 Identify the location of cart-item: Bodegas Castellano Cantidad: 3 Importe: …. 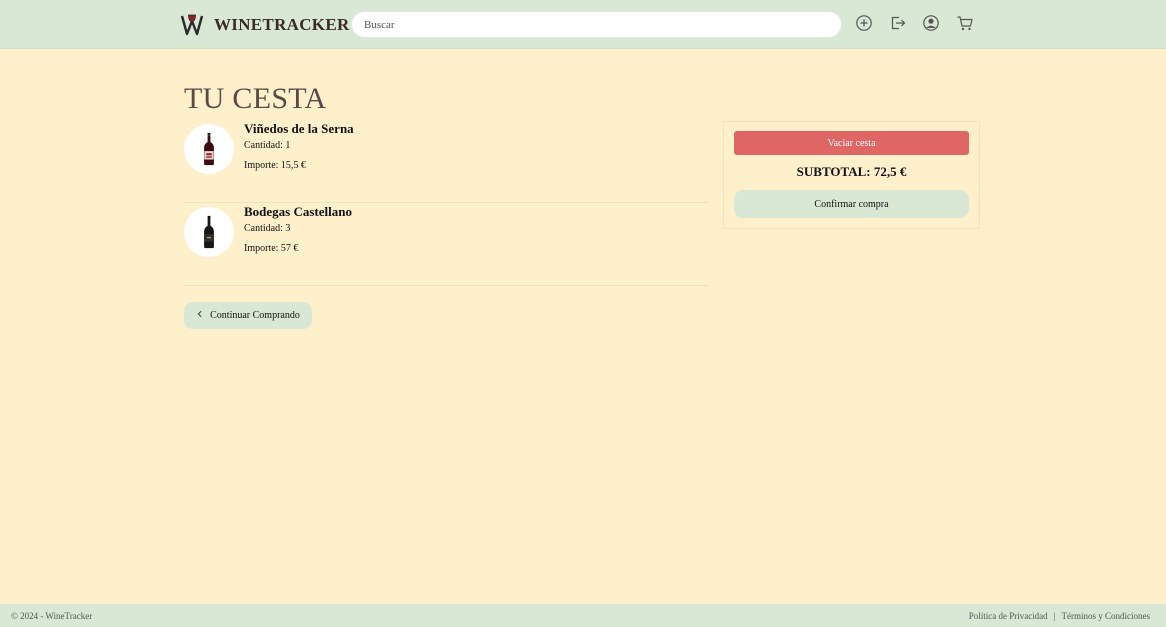
(446, 244).